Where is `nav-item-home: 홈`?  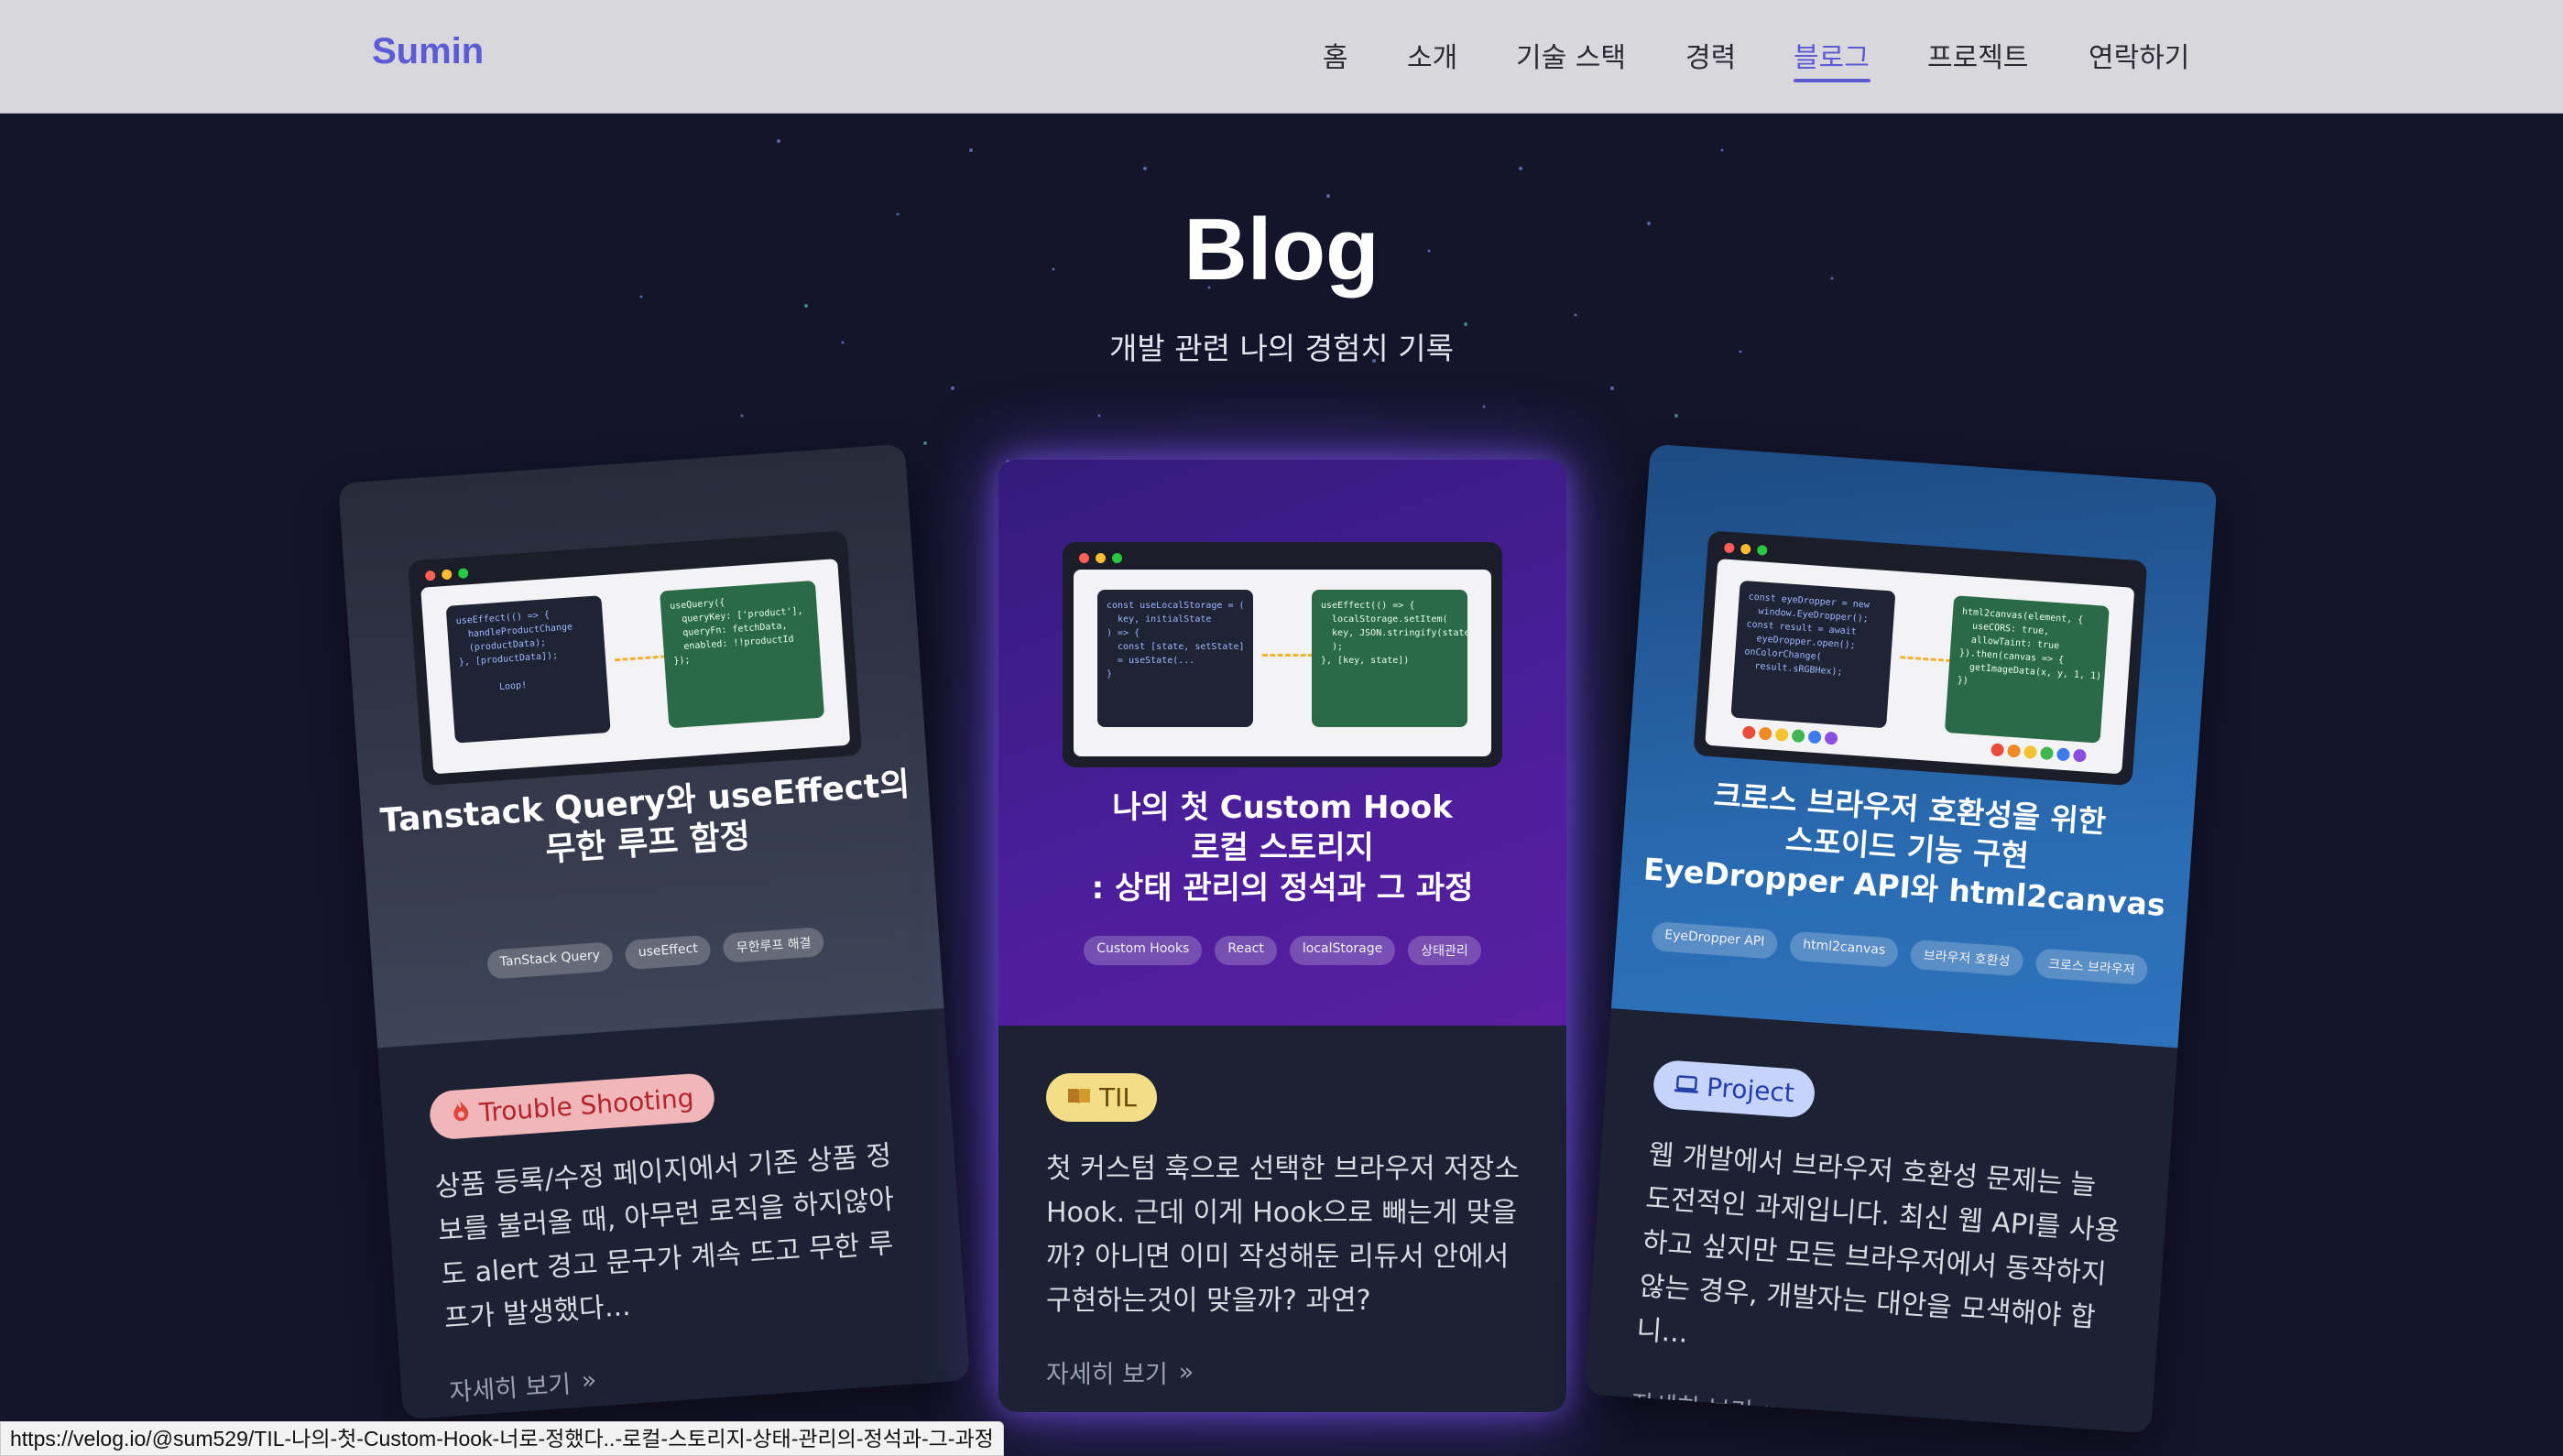
nav-item-home: 홈 is located at coordinates (1335, 55).